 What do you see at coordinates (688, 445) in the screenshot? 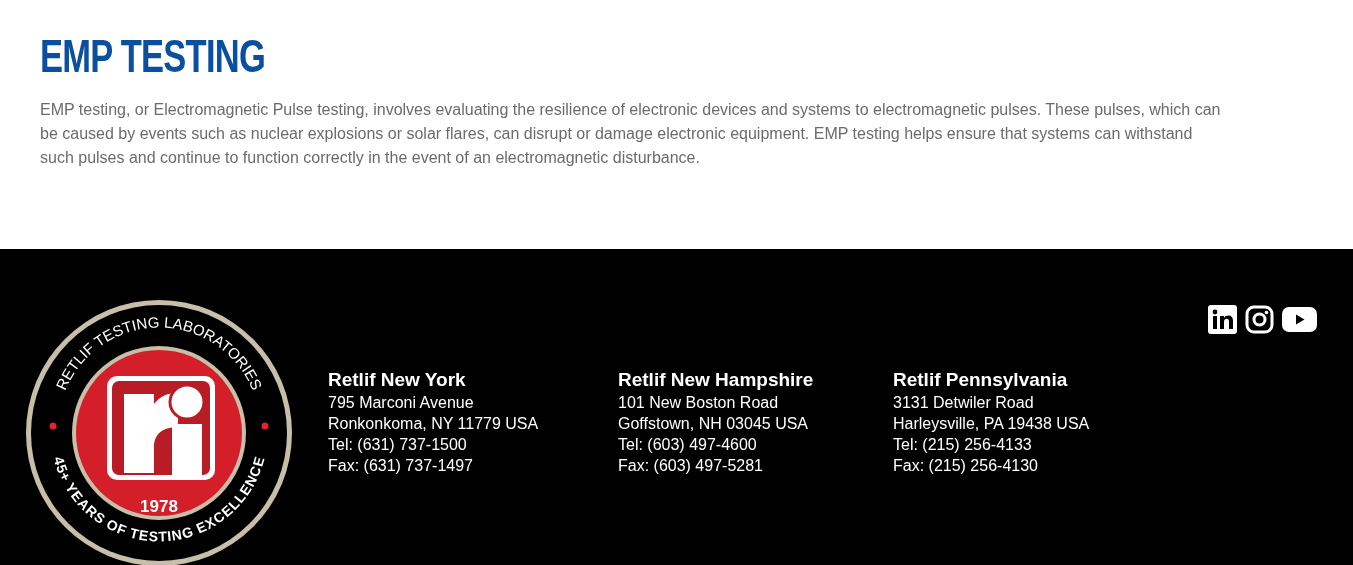
I see `address-line: Tel: (603) 497-4600` at bounding box center [688, 445].